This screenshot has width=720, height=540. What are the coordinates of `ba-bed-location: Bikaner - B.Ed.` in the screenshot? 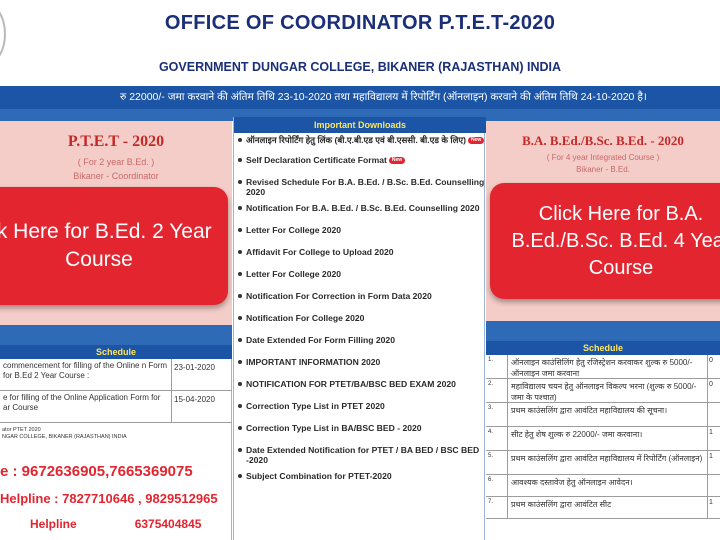 It's located at (603, 169).